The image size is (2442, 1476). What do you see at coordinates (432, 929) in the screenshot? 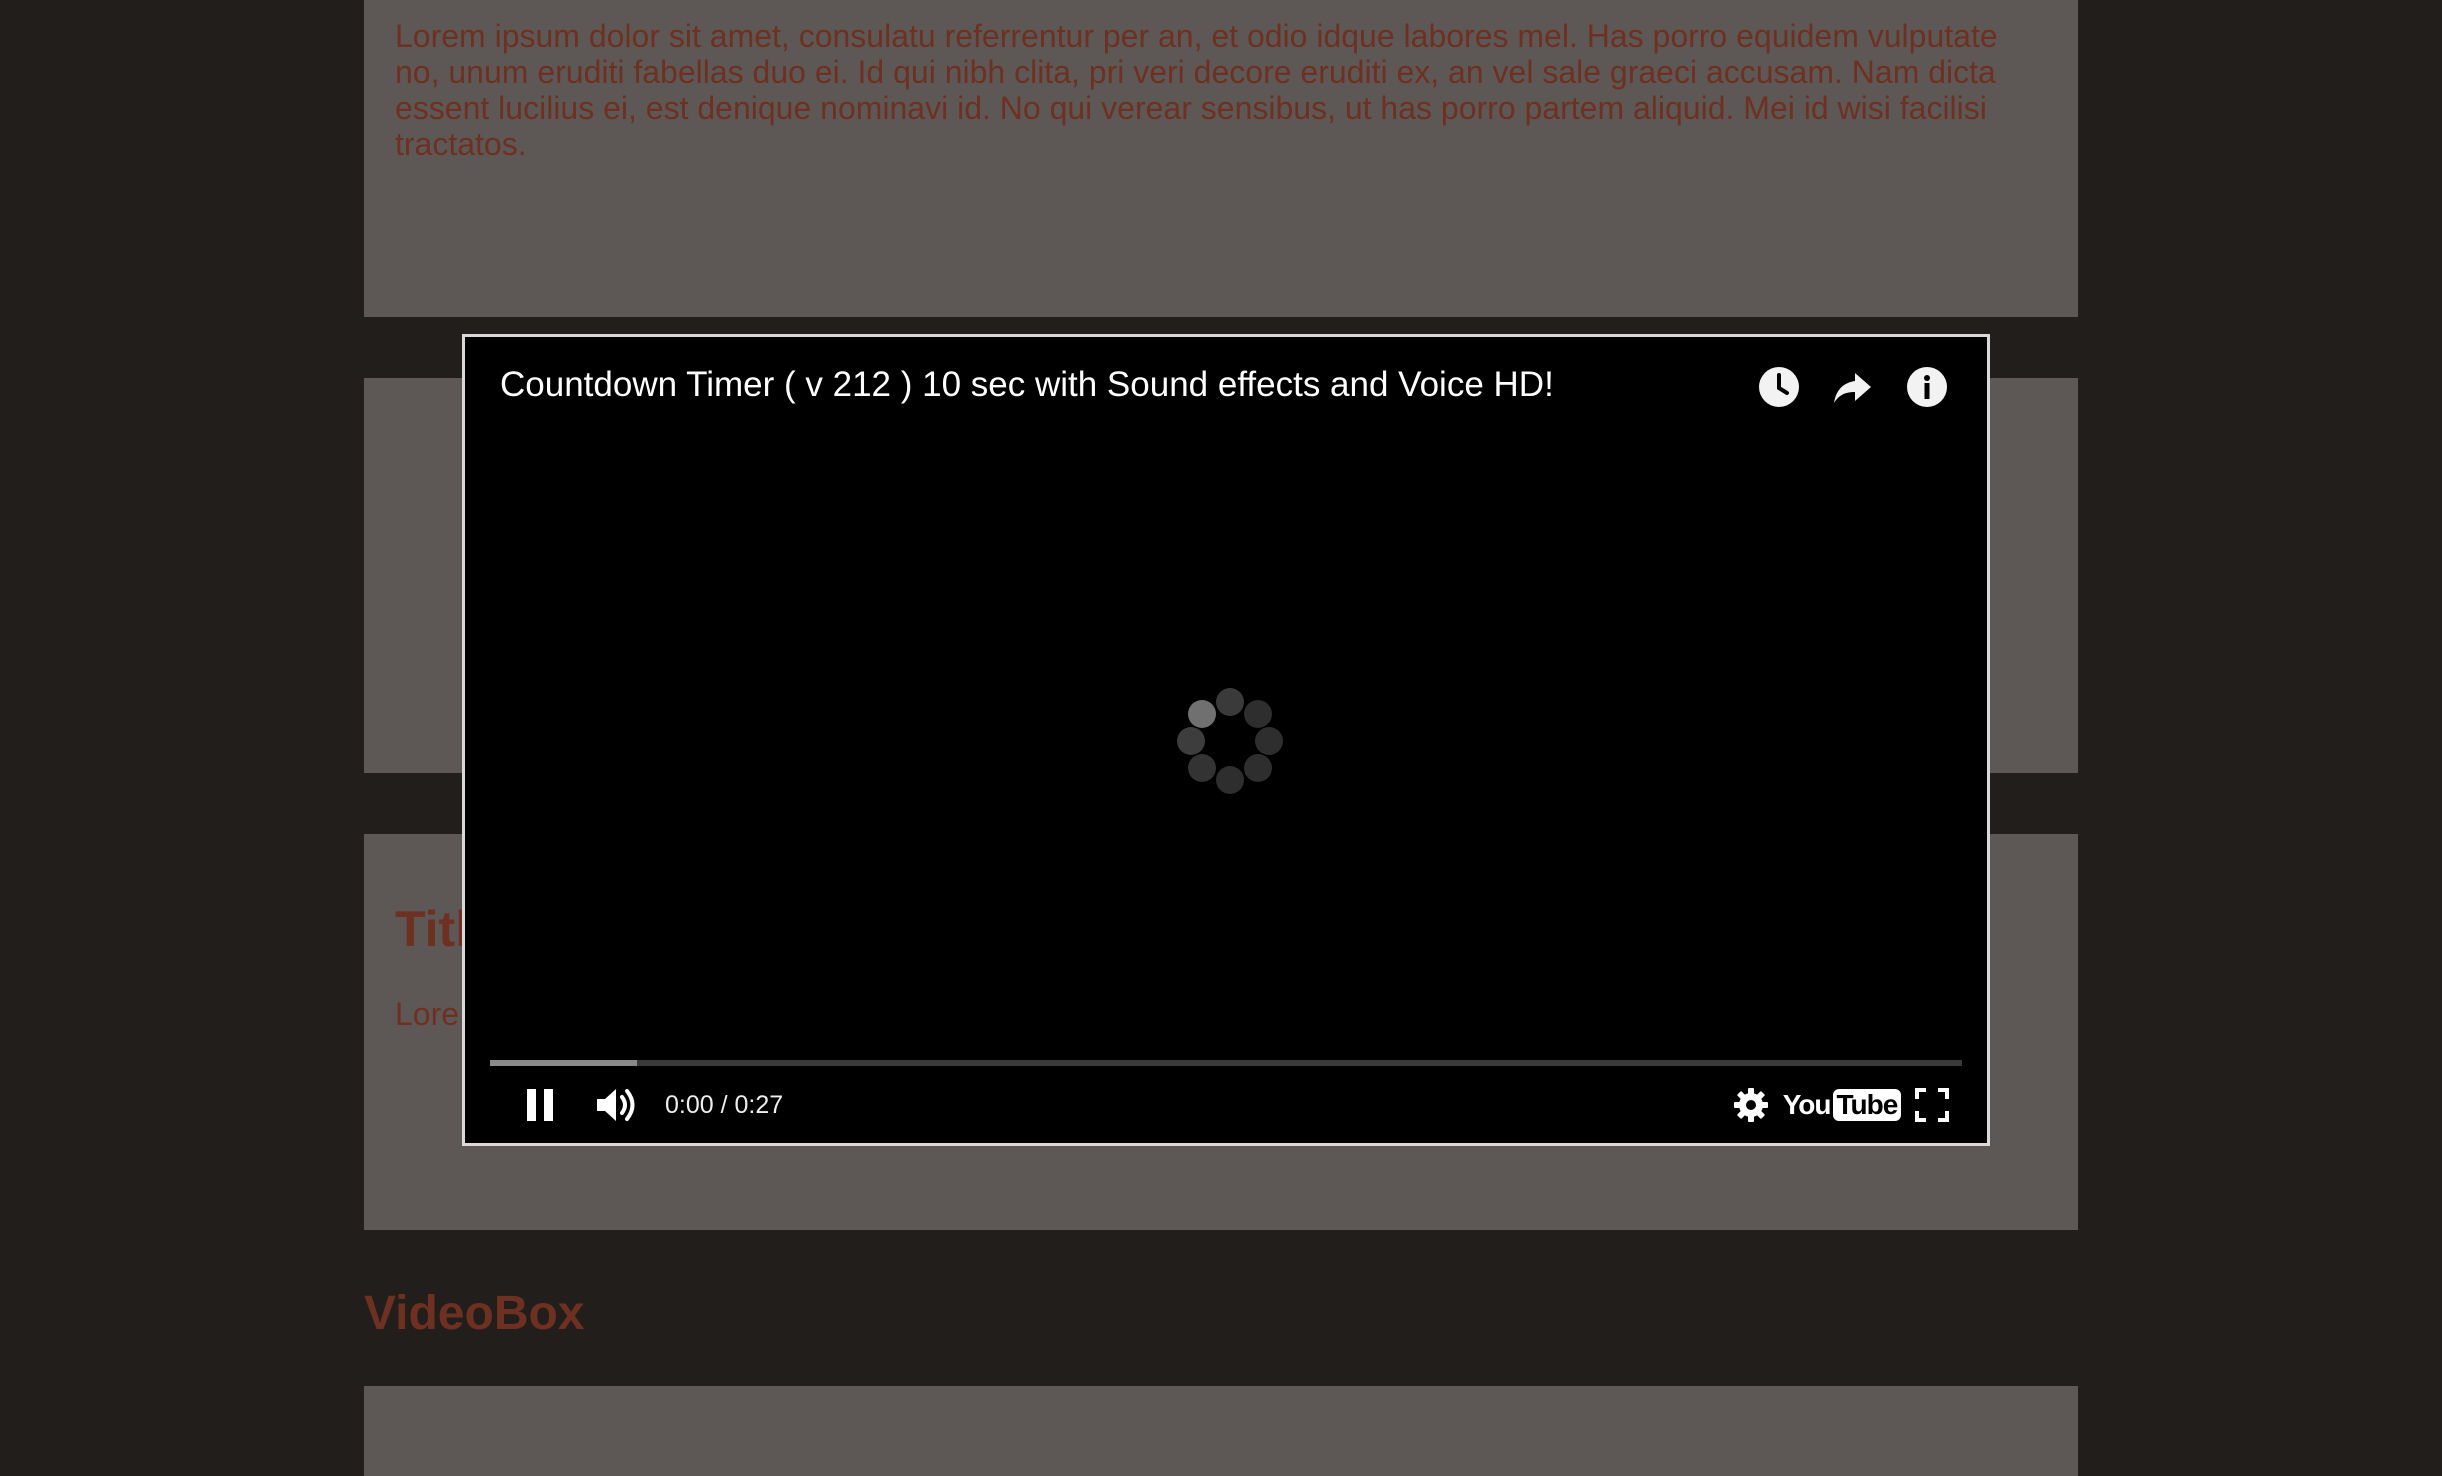
I see `panel-title: Titl` at bounding box center [432, 929].